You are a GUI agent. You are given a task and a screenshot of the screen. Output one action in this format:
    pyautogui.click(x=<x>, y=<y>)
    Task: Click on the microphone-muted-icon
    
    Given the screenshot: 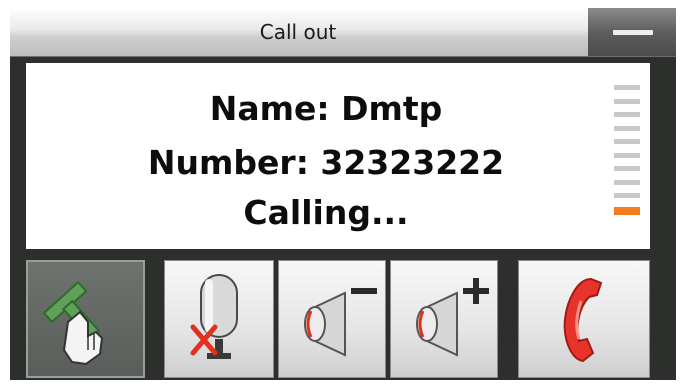 What is the action you would take?
    pyautogui.click(x=214, y=316)
    